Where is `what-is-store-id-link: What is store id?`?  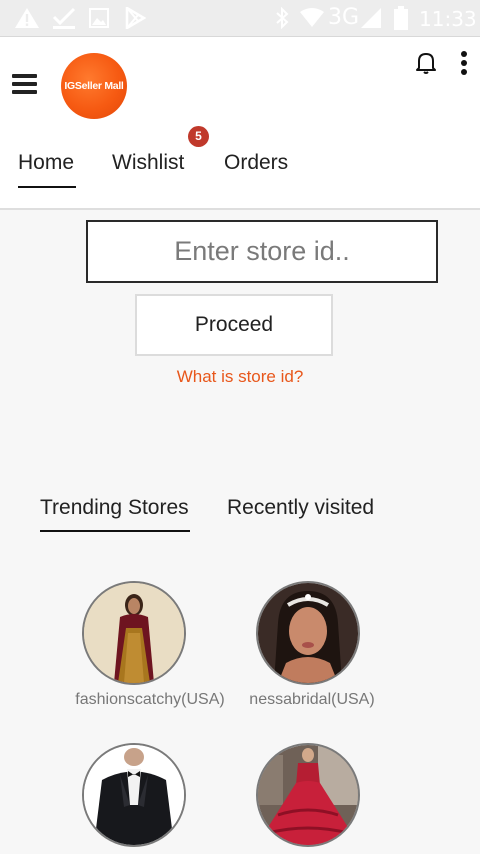 what-is-store-id-link: What is store id? is located at coordinates (240, 377).